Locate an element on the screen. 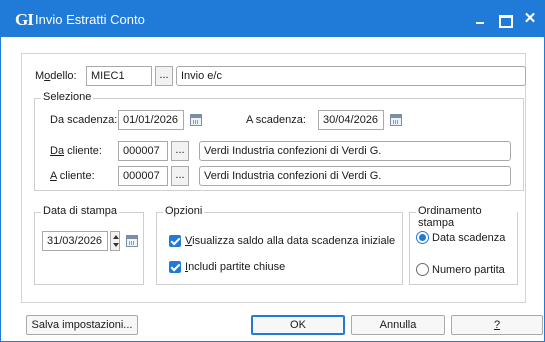 The image size is (545, 342). ok-button: OK is located at coordinates (298, 325).